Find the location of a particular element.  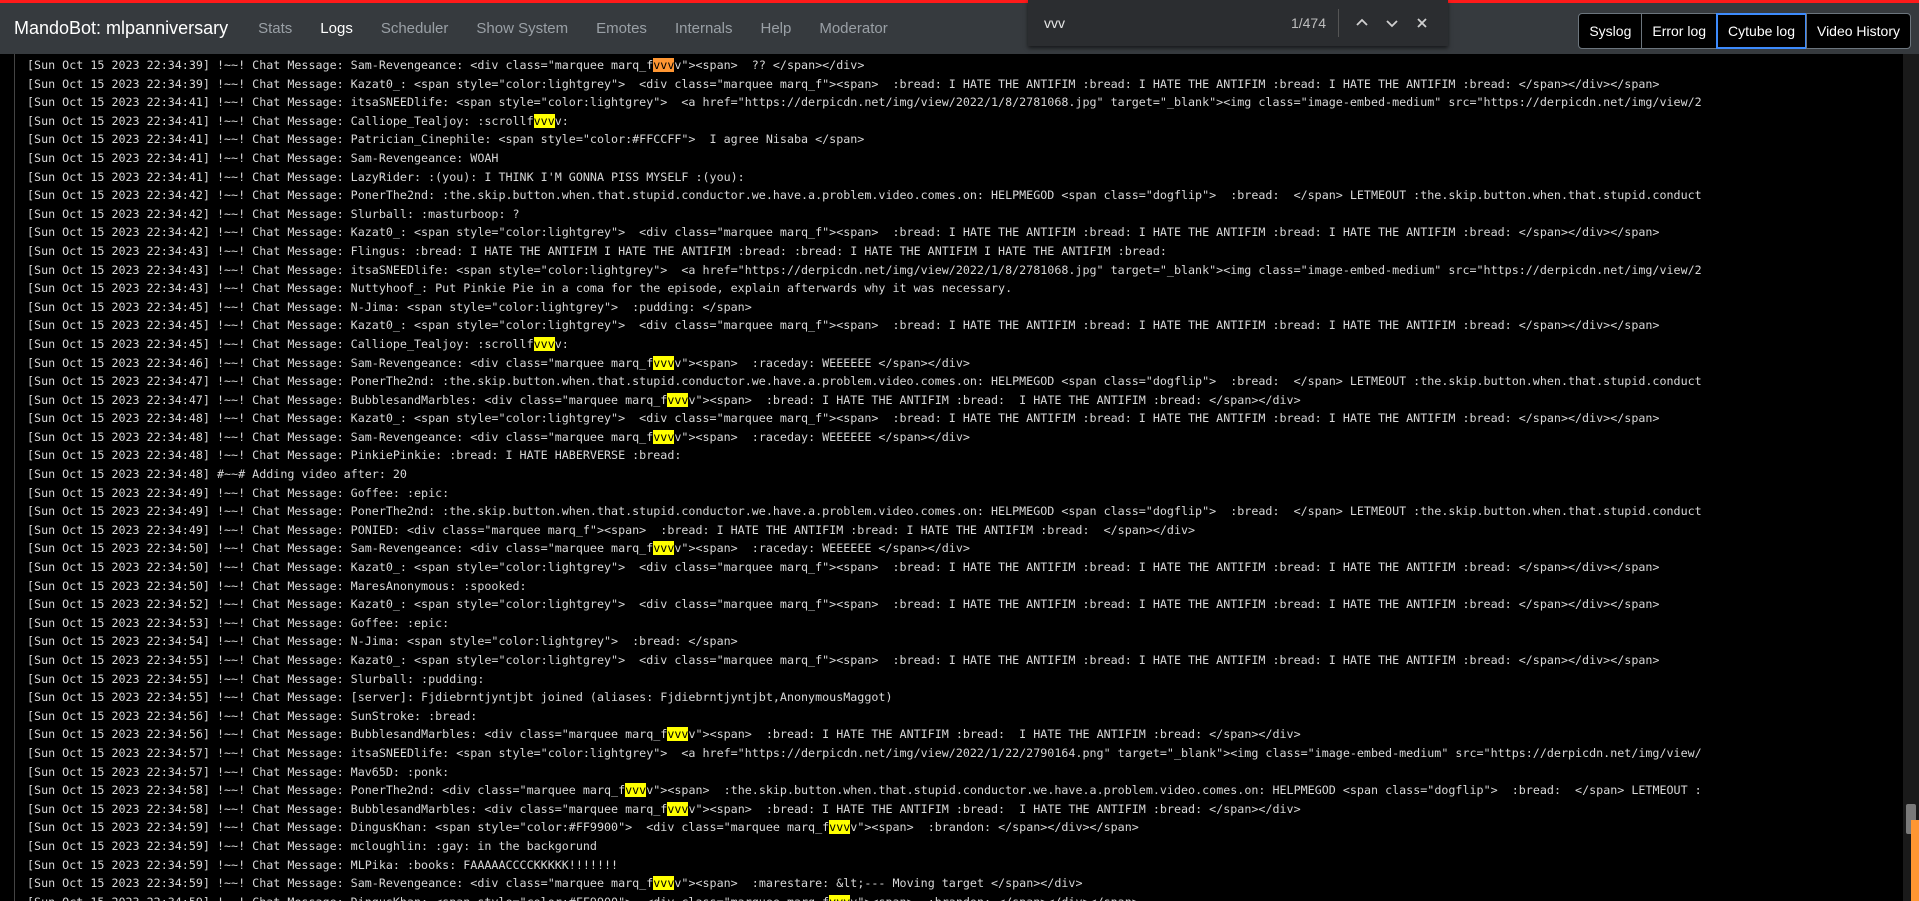

scrollbar-match-marker is located at coordinates (1915, 860).